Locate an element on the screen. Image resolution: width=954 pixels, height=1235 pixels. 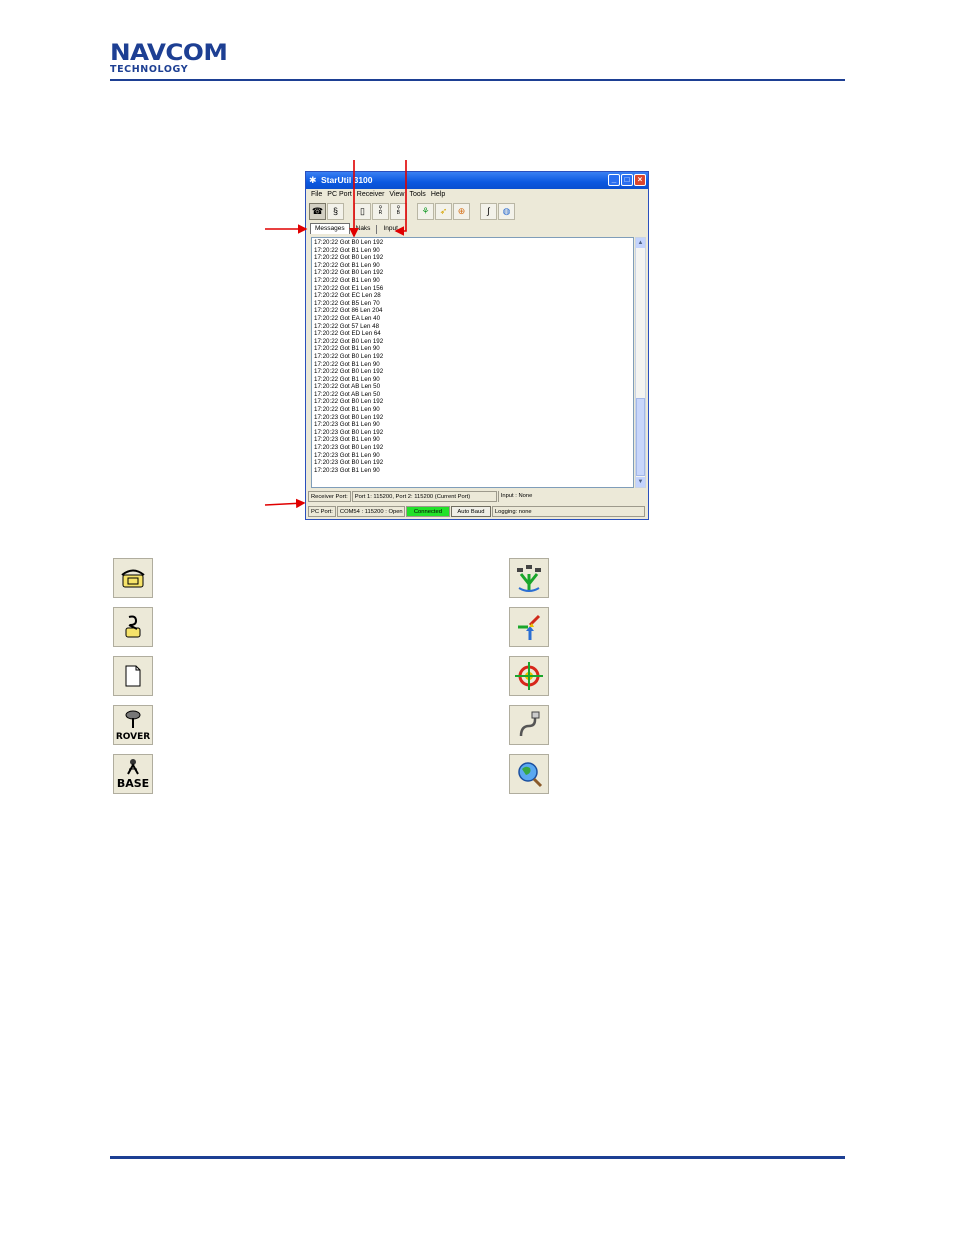
header-rule is located at coordinates (477, 80).